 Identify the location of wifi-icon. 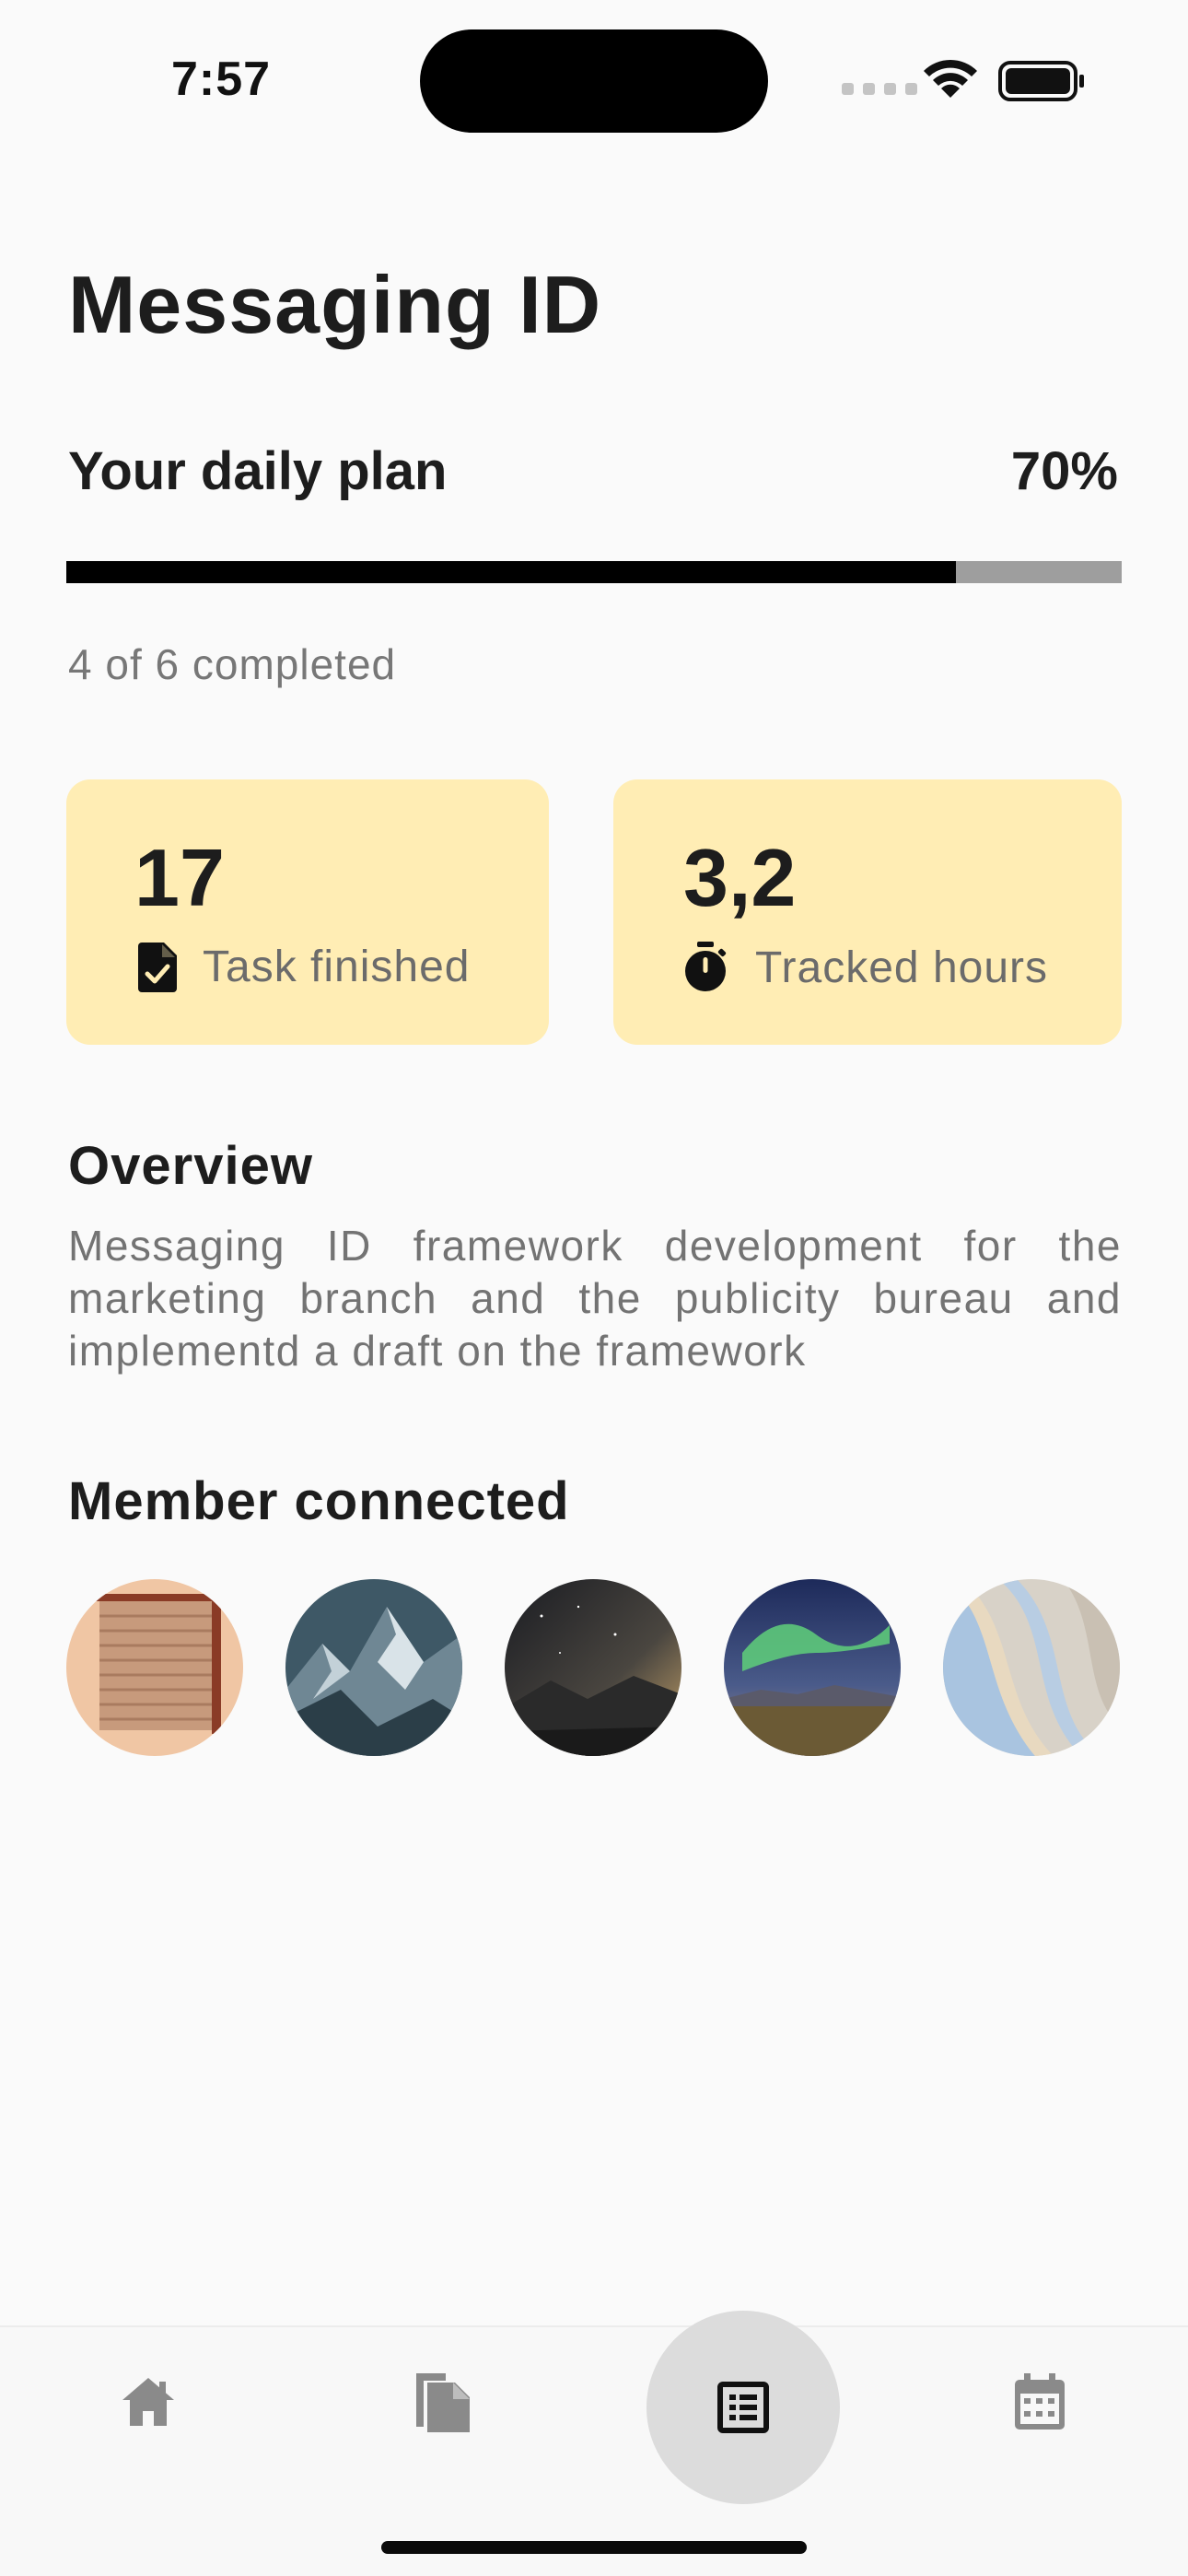
(951, 78).